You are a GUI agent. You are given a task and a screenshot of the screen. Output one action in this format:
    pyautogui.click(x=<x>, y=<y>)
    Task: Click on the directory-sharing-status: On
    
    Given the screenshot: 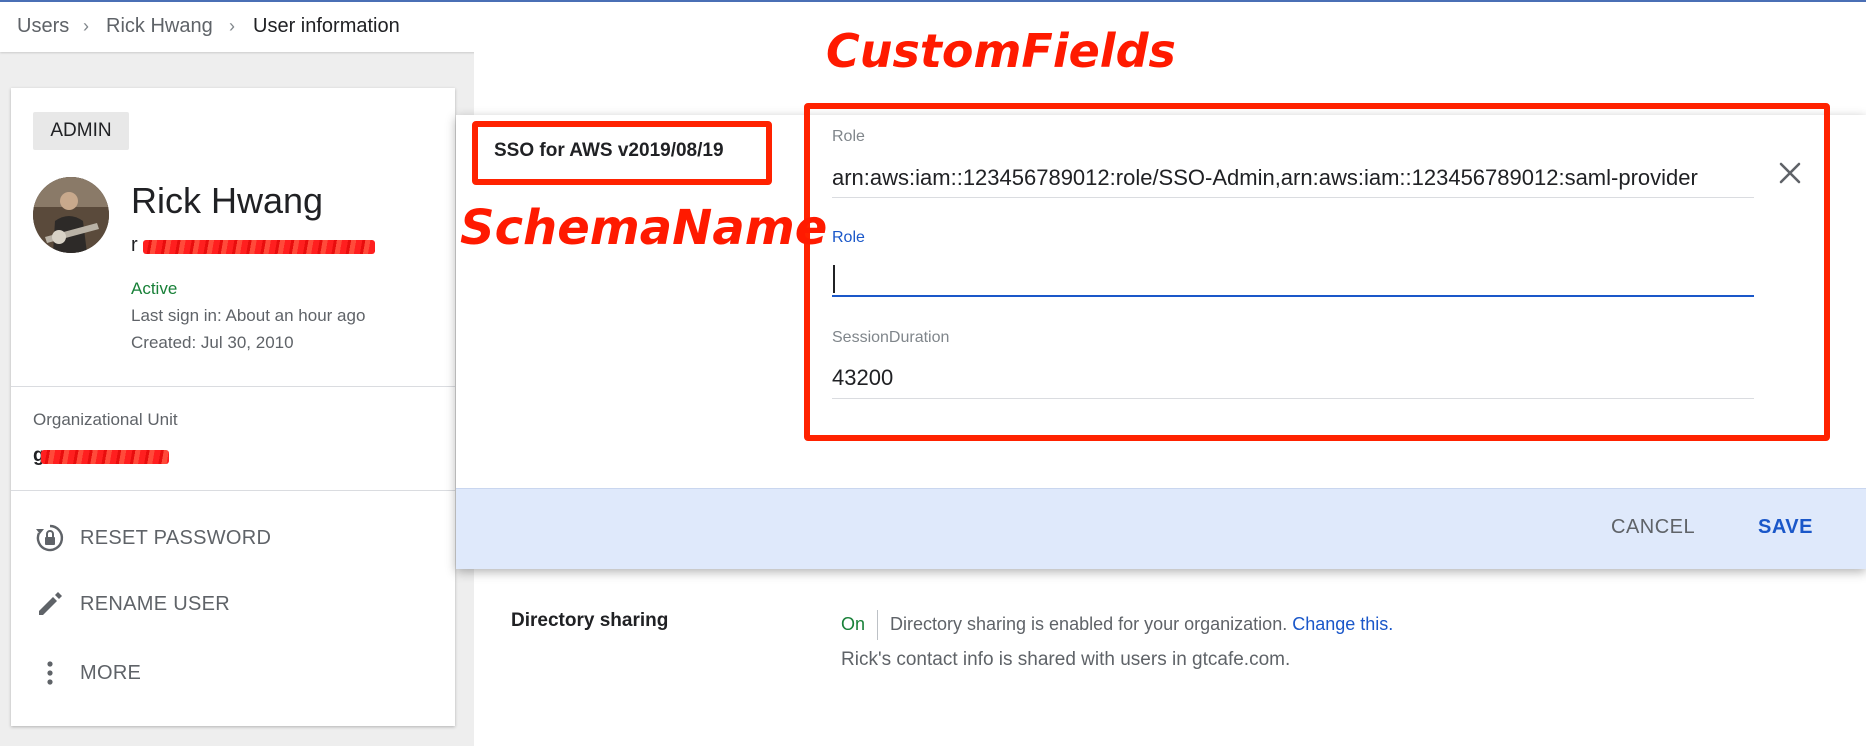 What is the action you would take?
    pyautogui.click(x=853, y=624)
    